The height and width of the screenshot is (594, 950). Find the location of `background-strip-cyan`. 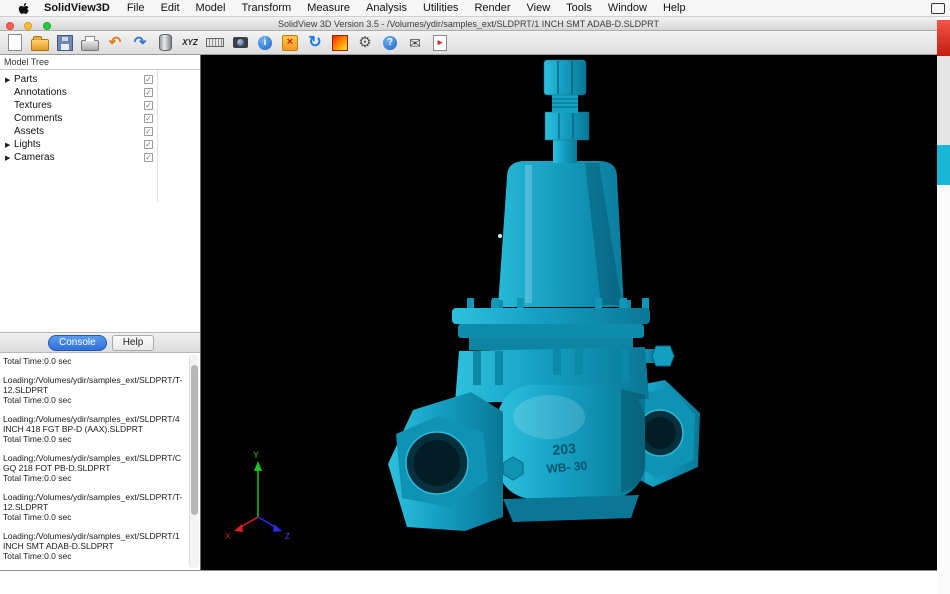

background-strip-cyan is located at coordinates (943, 165).